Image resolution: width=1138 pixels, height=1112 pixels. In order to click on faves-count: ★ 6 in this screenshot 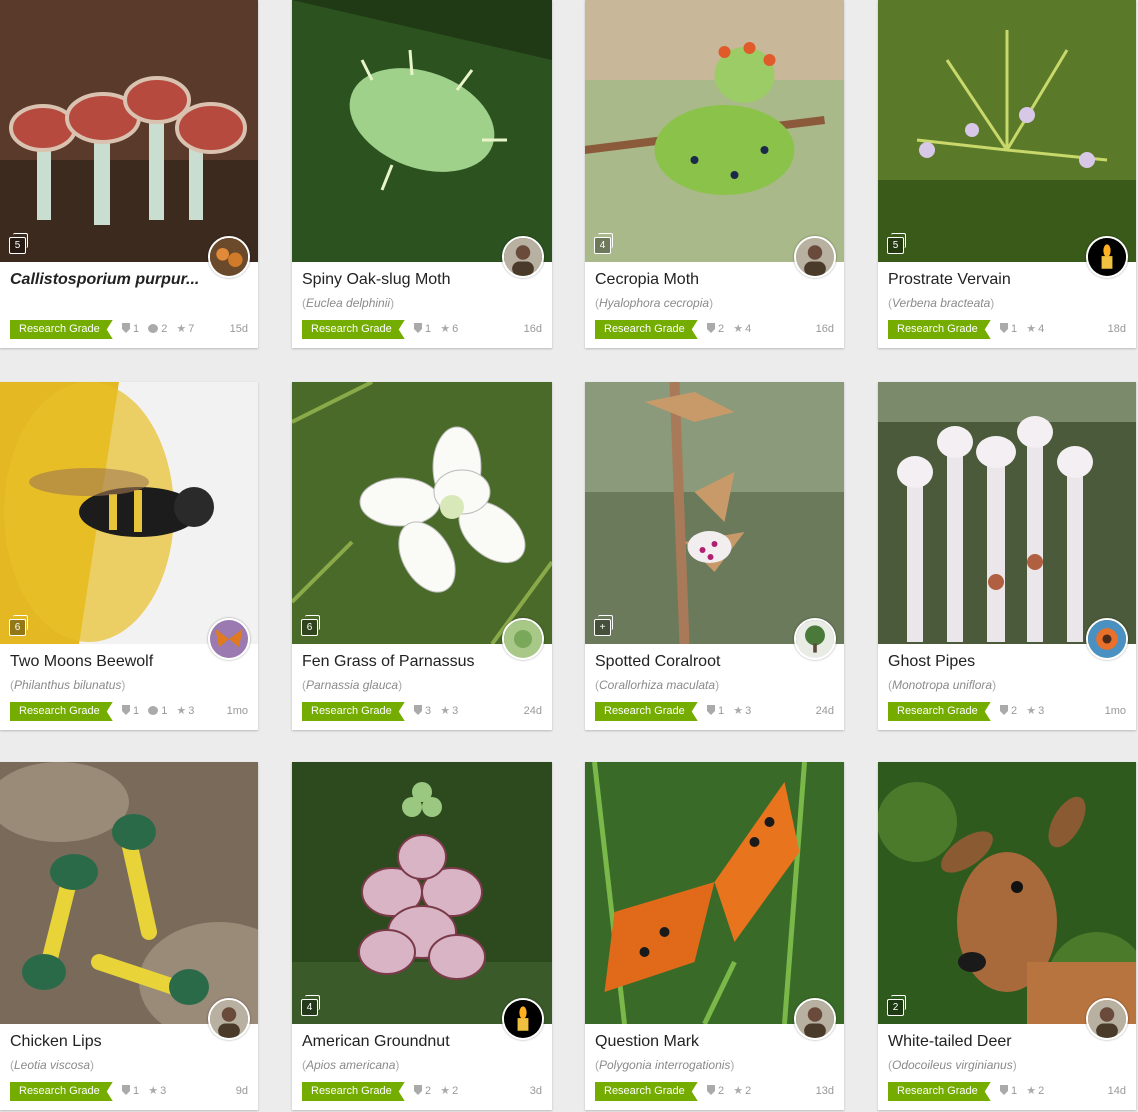, I will do `click(449, 329)`.